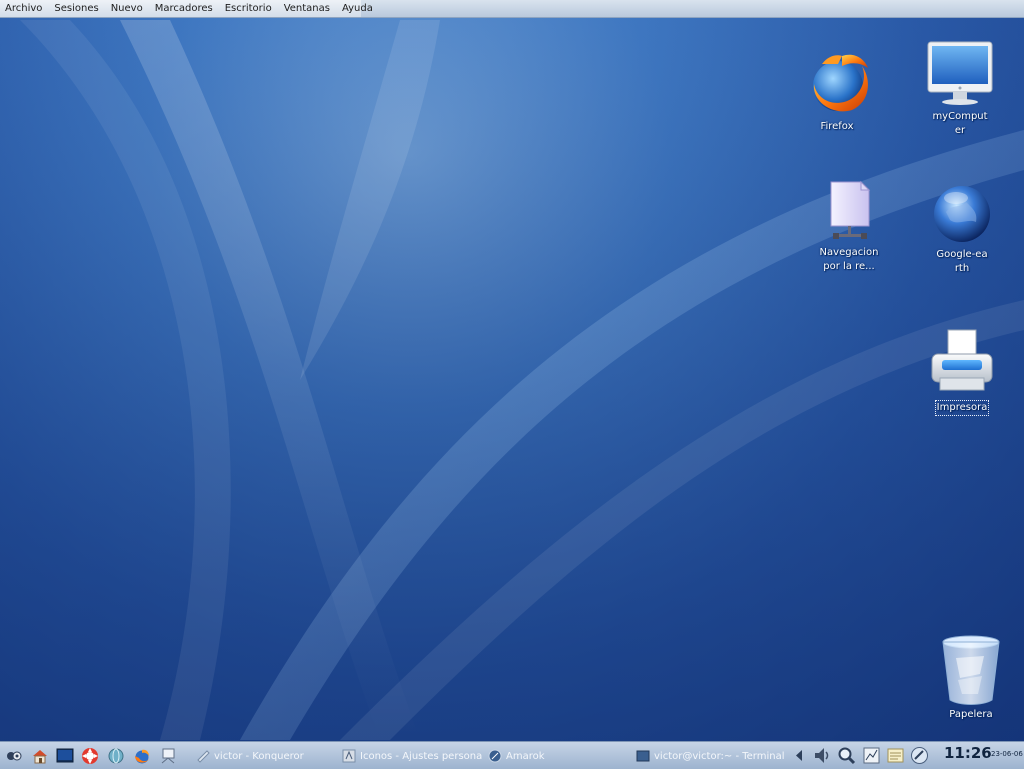  Describe the element at coordinates (116, 756) in the screenshot. I see `browser-icon` at that location.